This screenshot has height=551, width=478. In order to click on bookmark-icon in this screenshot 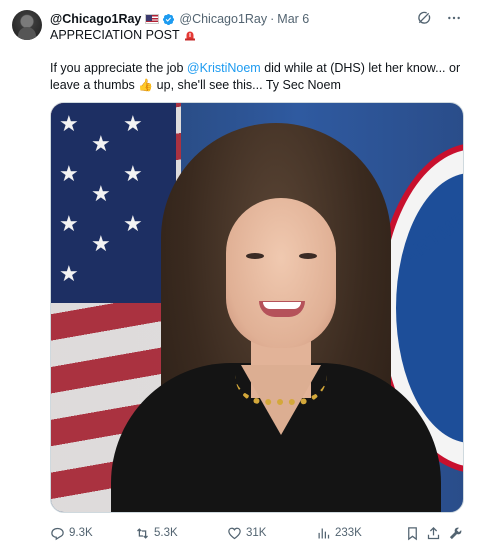, I will do `click(412, 533)`.